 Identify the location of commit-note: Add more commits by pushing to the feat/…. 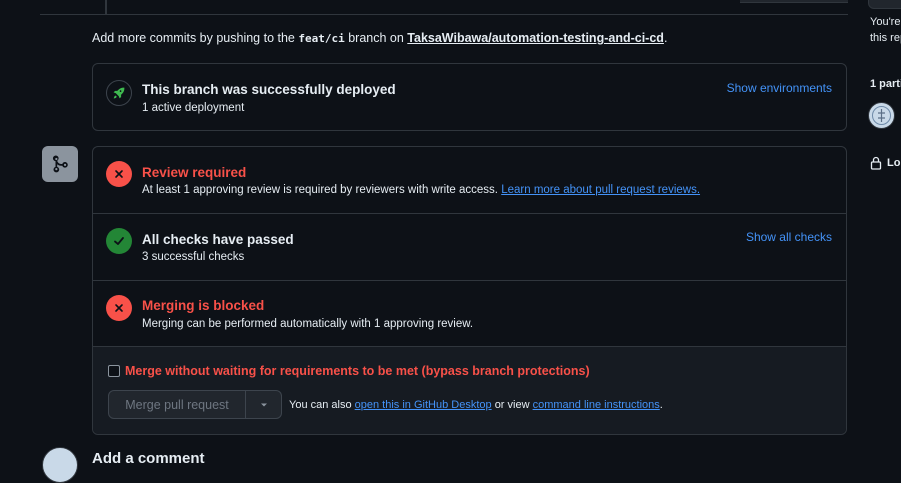
(379, 38).